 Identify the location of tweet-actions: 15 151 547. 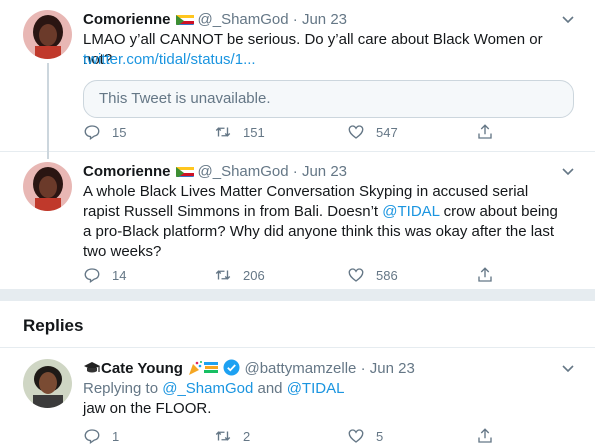
(293, 132).